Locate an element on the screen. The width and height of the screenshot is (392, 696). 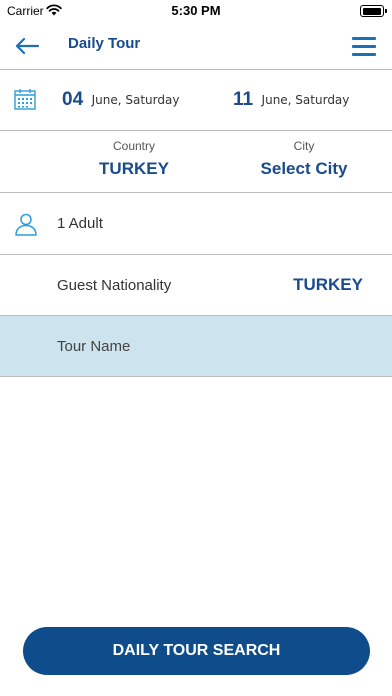
city-selector: City Select City is located at coordinates (304, 159).